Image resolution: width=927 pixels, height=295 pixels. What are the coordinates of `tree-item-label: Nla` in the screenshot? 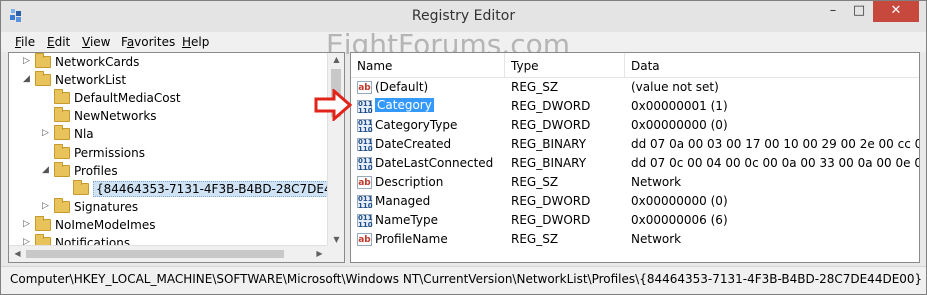 It's located at (84, 134).